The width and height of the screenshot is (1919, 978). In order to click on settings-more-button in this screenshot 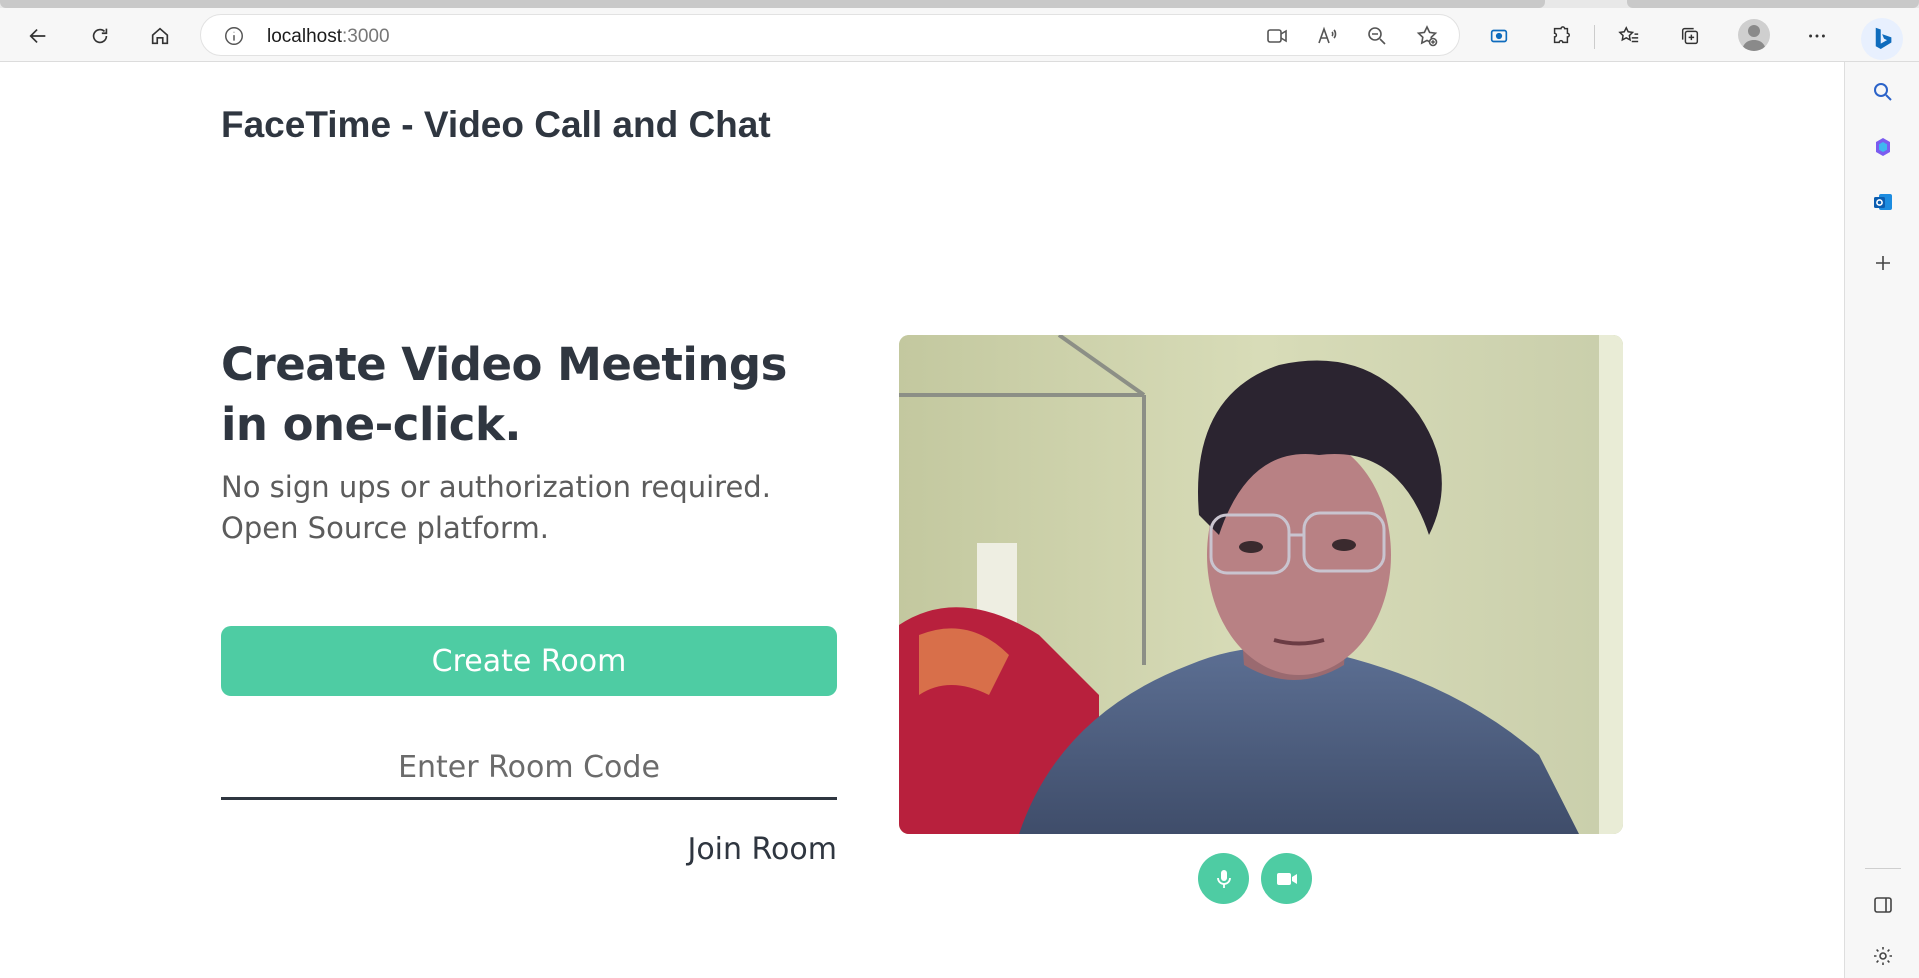, I will do `click(1817, 36)`.